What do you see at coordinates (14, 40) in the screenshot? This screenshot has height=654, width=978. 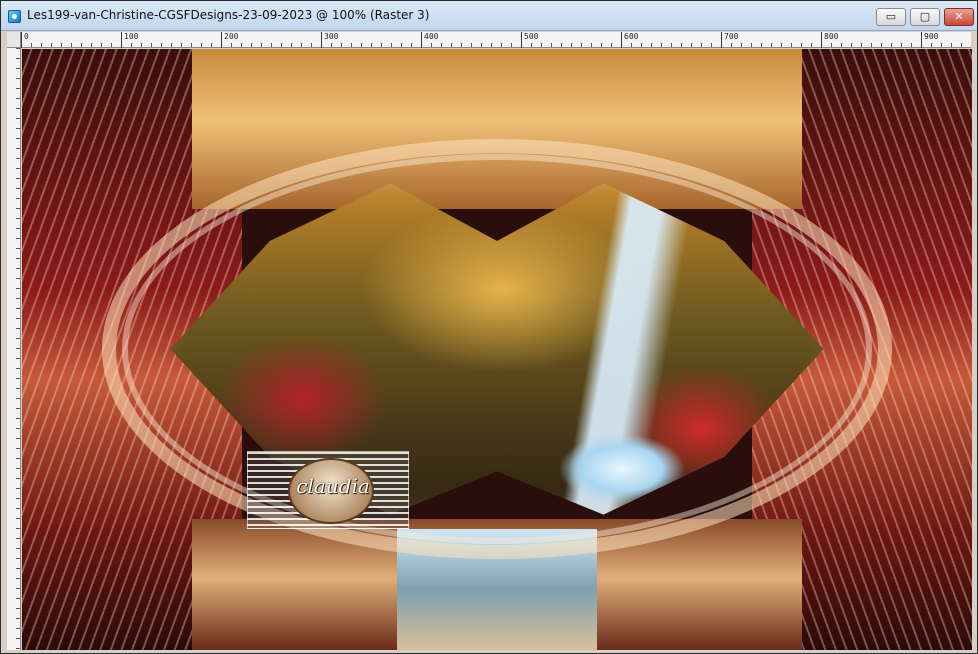 I see `ruler-corner` at bounding box center [14, 40].